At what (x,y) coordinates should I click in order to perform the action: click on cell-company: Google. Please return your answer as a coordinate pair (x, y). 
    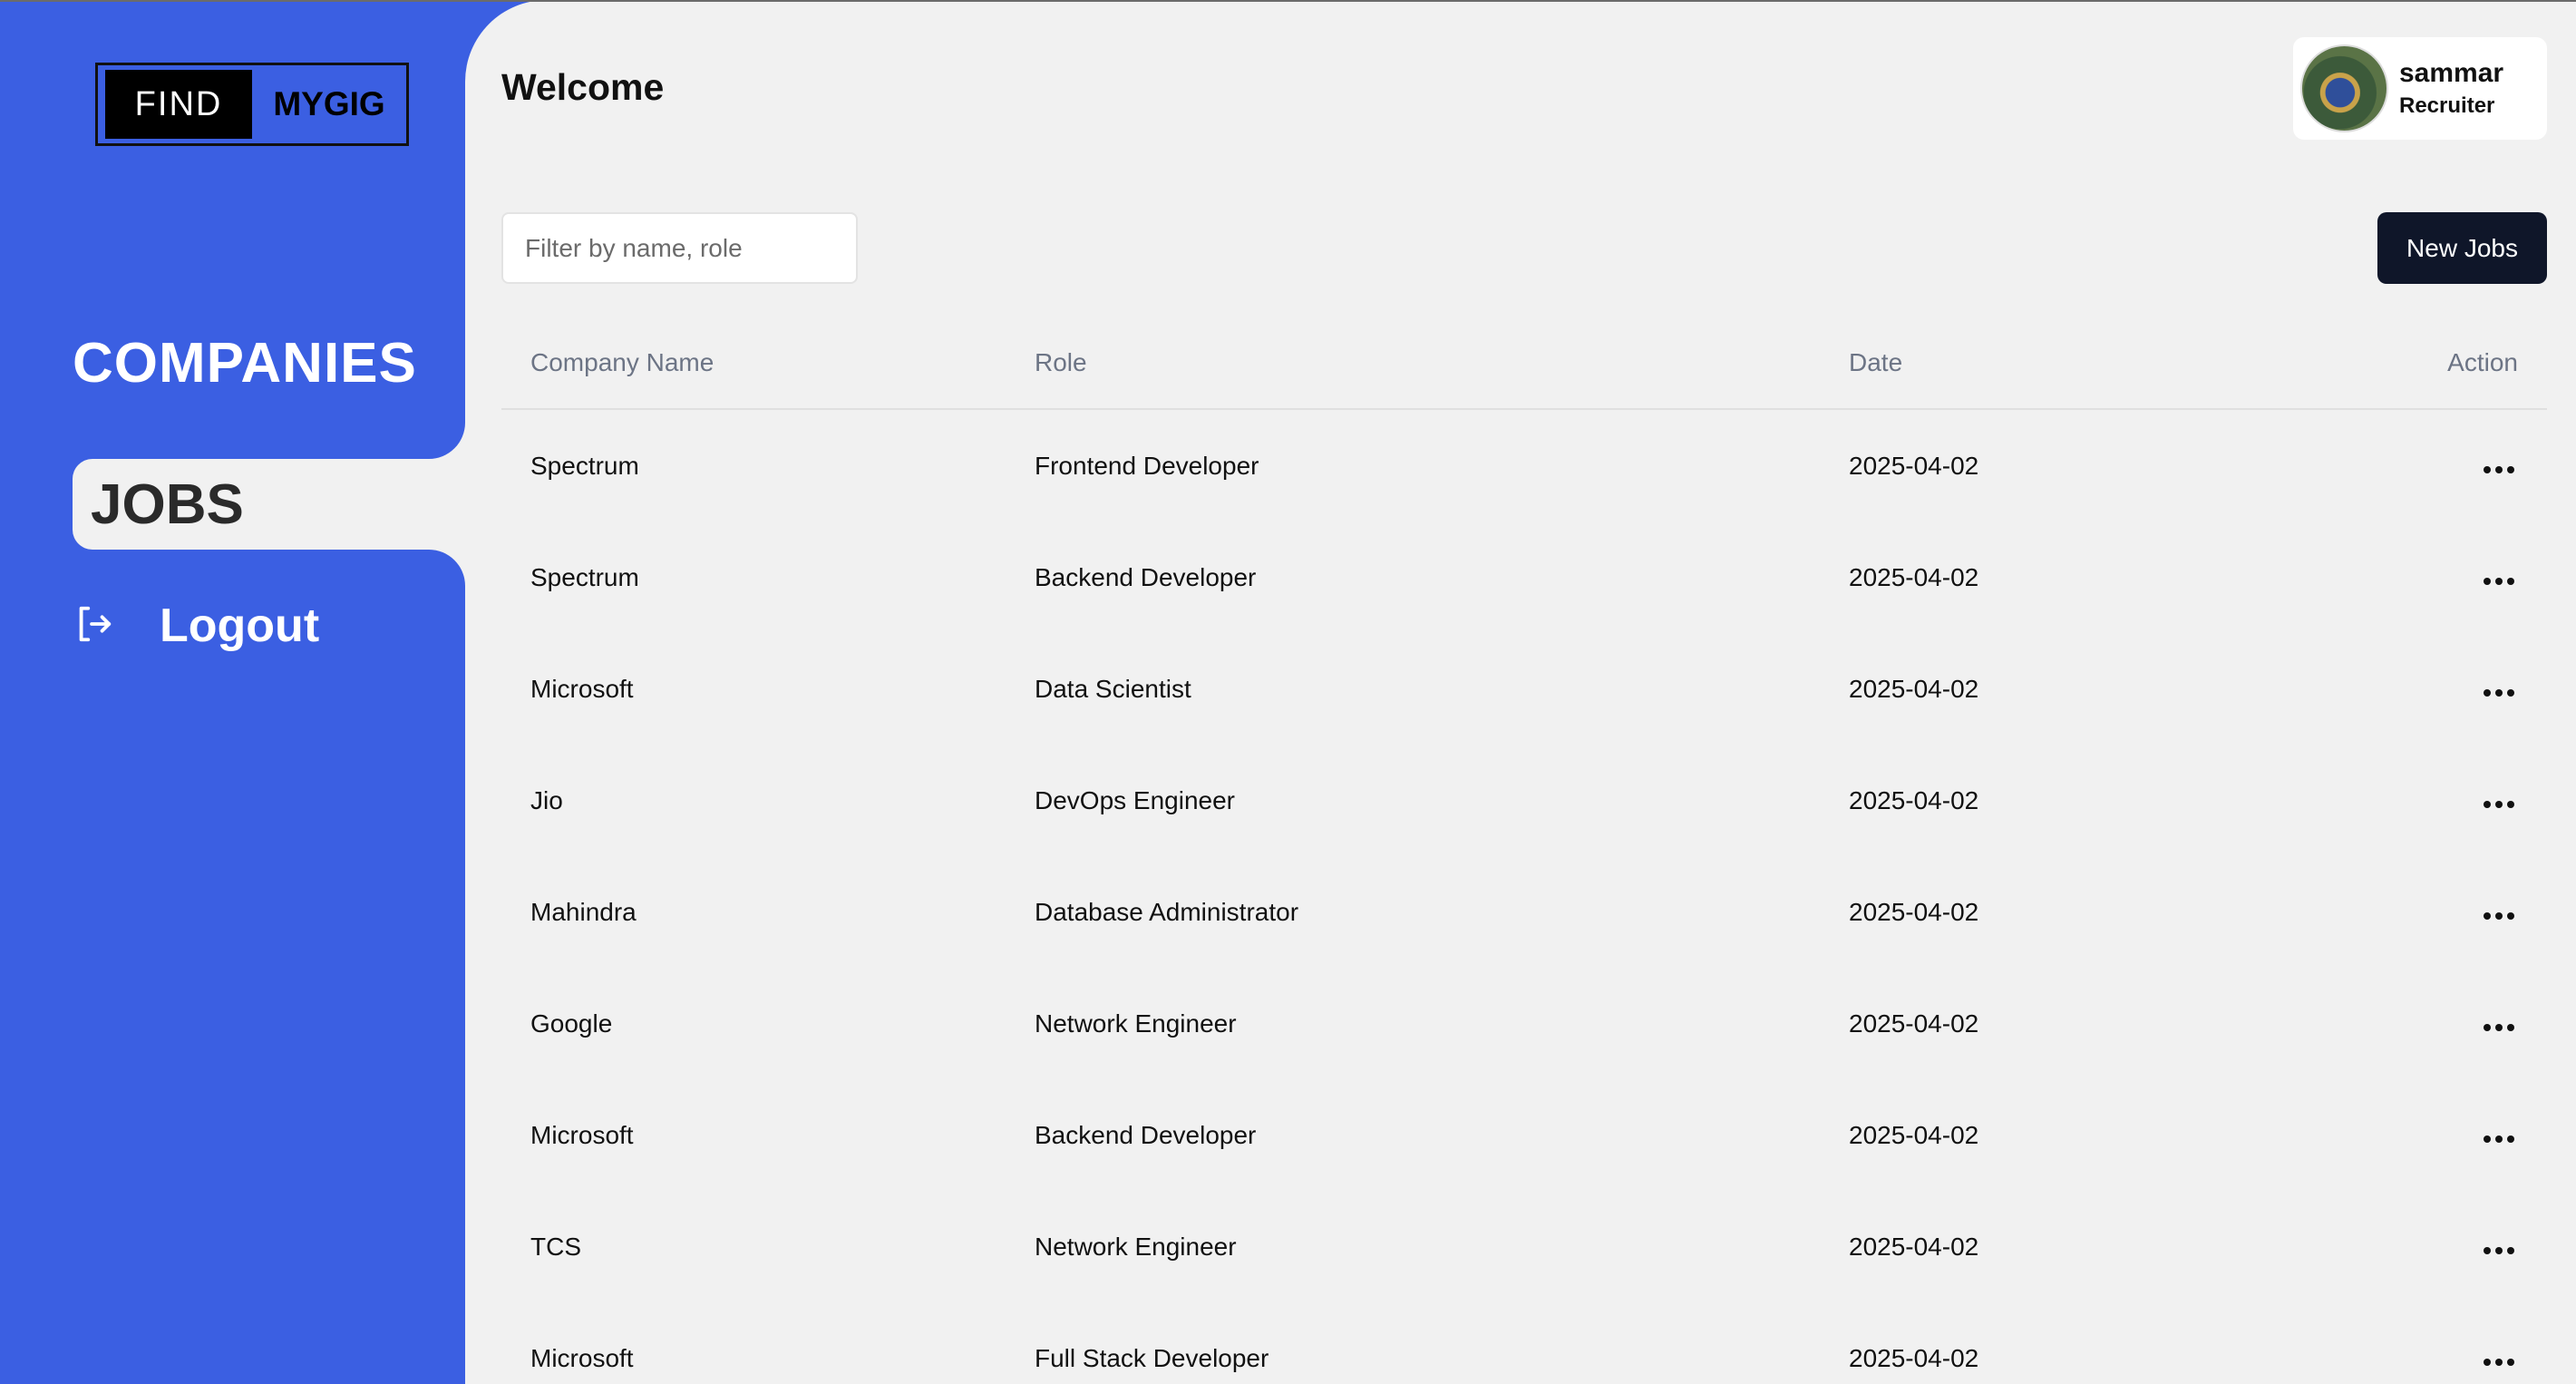
    Looking at the image, I should click on (571, 1024).